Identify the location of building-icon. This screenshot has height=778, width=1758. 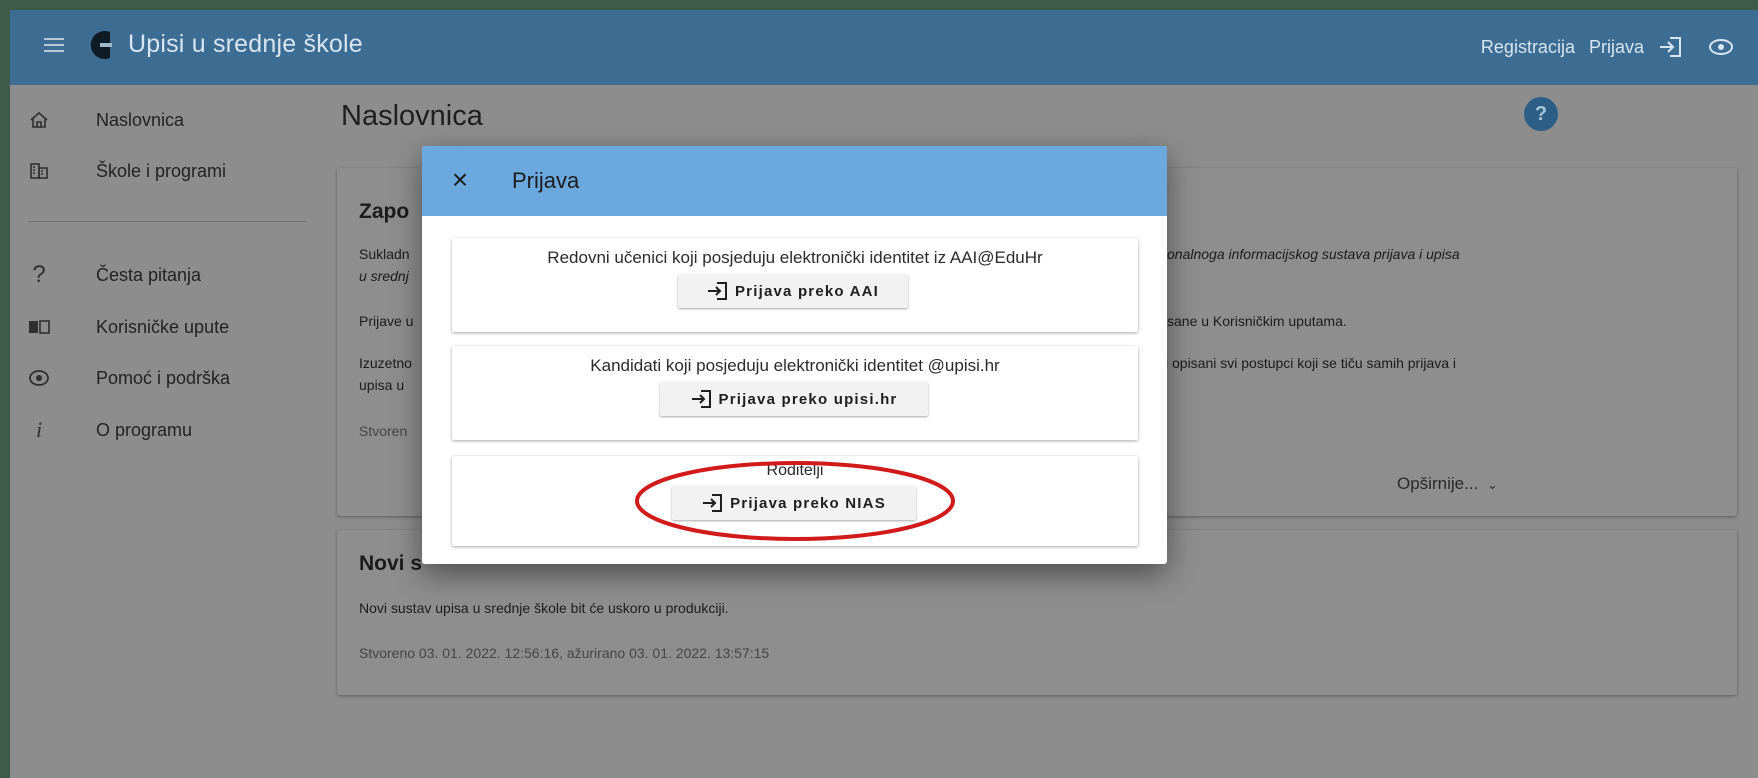
(39, 171).